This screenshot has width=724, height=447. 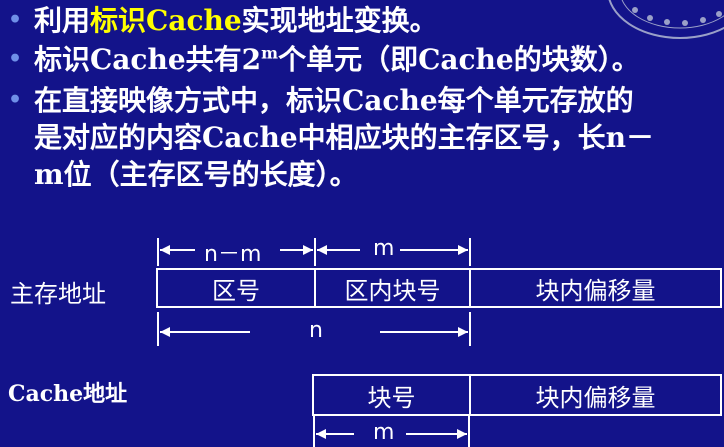 I want to click on bullet-item: • 利用标识Cache实现地址变换。, so click(x=363, y=20).